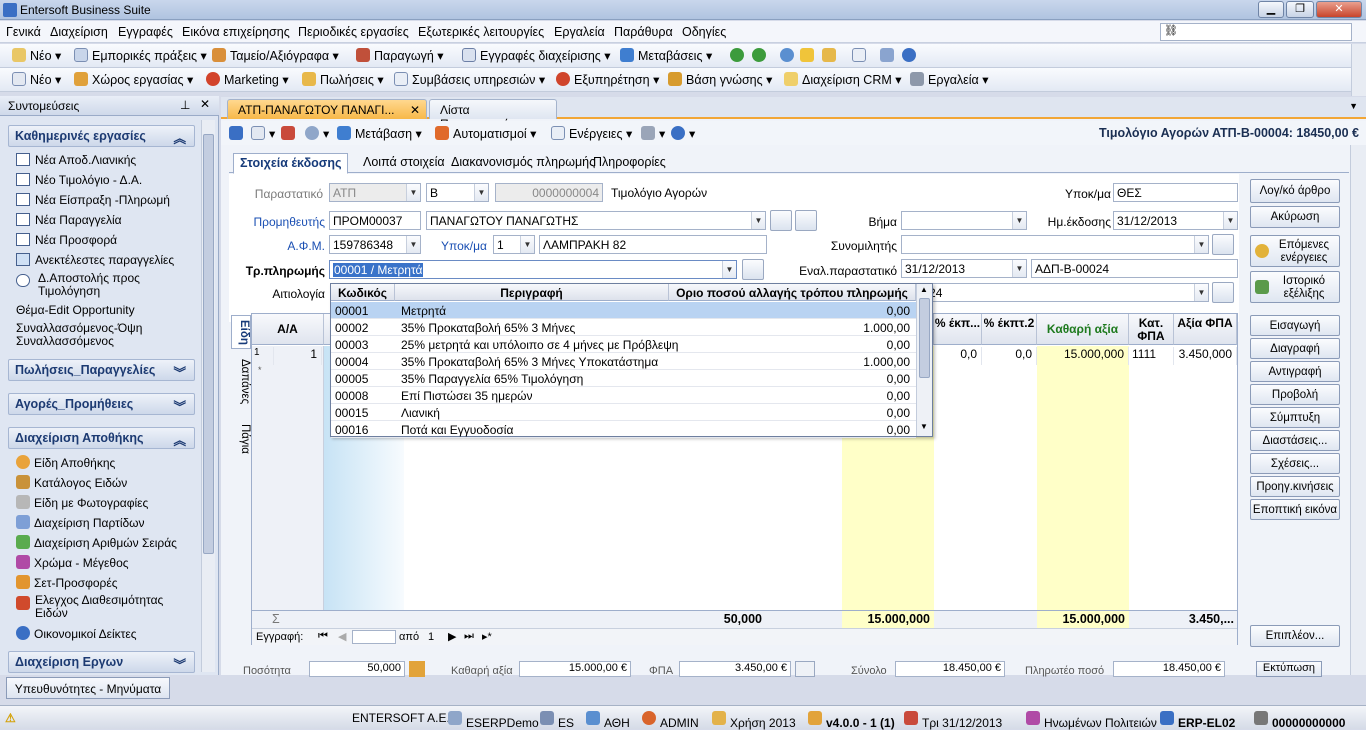 The width and height of the screenshot is (1366, 730). What do you see at coordinates (623, 310) in the screenshot?
I see `payment-option: 00001 Μετρητά 0,00` at bounding box center [623, 310].